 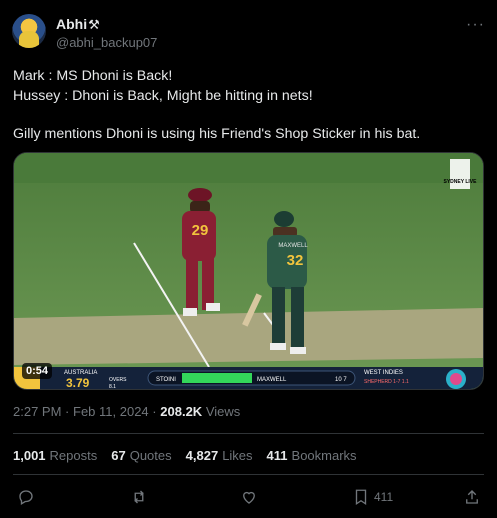 I want to click on svg-text: STOINI, so click(x=166, y=380).